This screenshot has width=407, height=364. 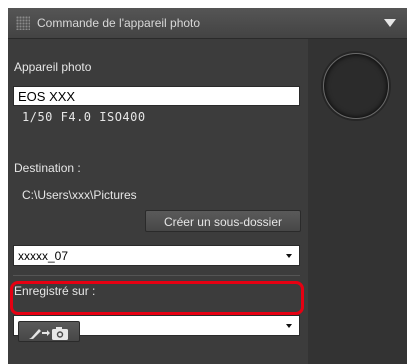 I want to click on folder-select: xxxxx_07, so click(x=156, y=255).